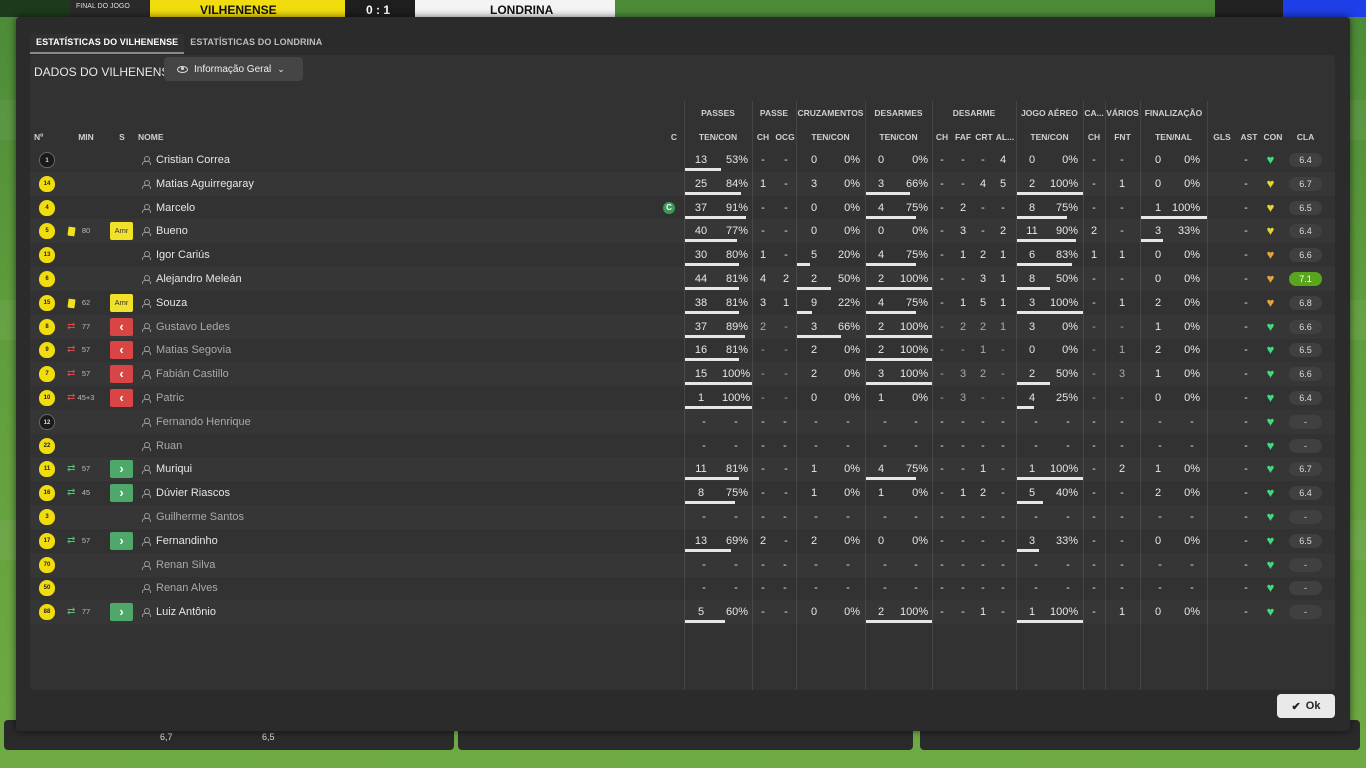 The image size is (1366, 768). What do you see at coordinates (1158, 302) in the screenshot?
I see `stat-f1: 2` at bounding box center [1158, 302].